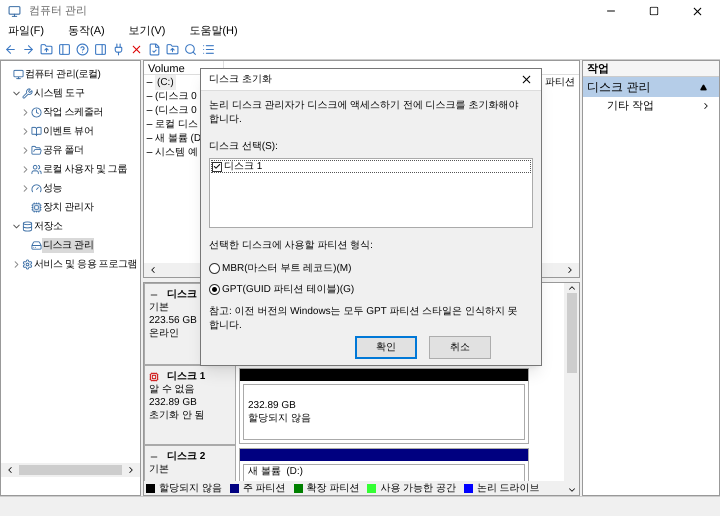 Image resolution: width=720 pixels, height=516 pixels. Describe the element at coordinates (27, 264) in the screenshot. I see `gear-icon` at that location.